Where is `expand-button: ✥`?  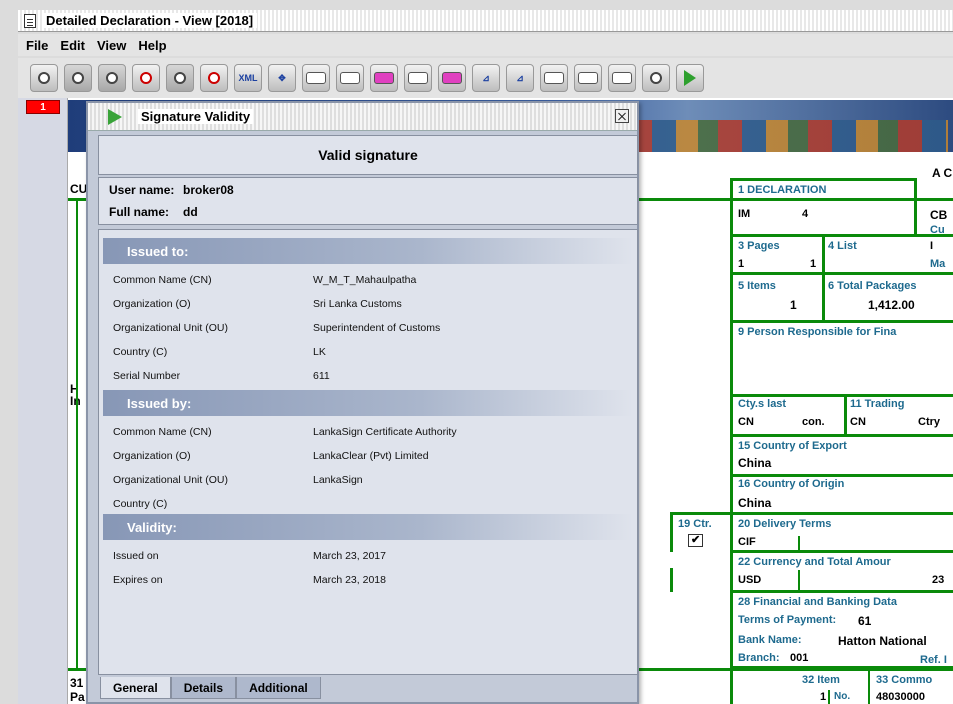
expand-button: ✥ is located at coordinates (282, 78).